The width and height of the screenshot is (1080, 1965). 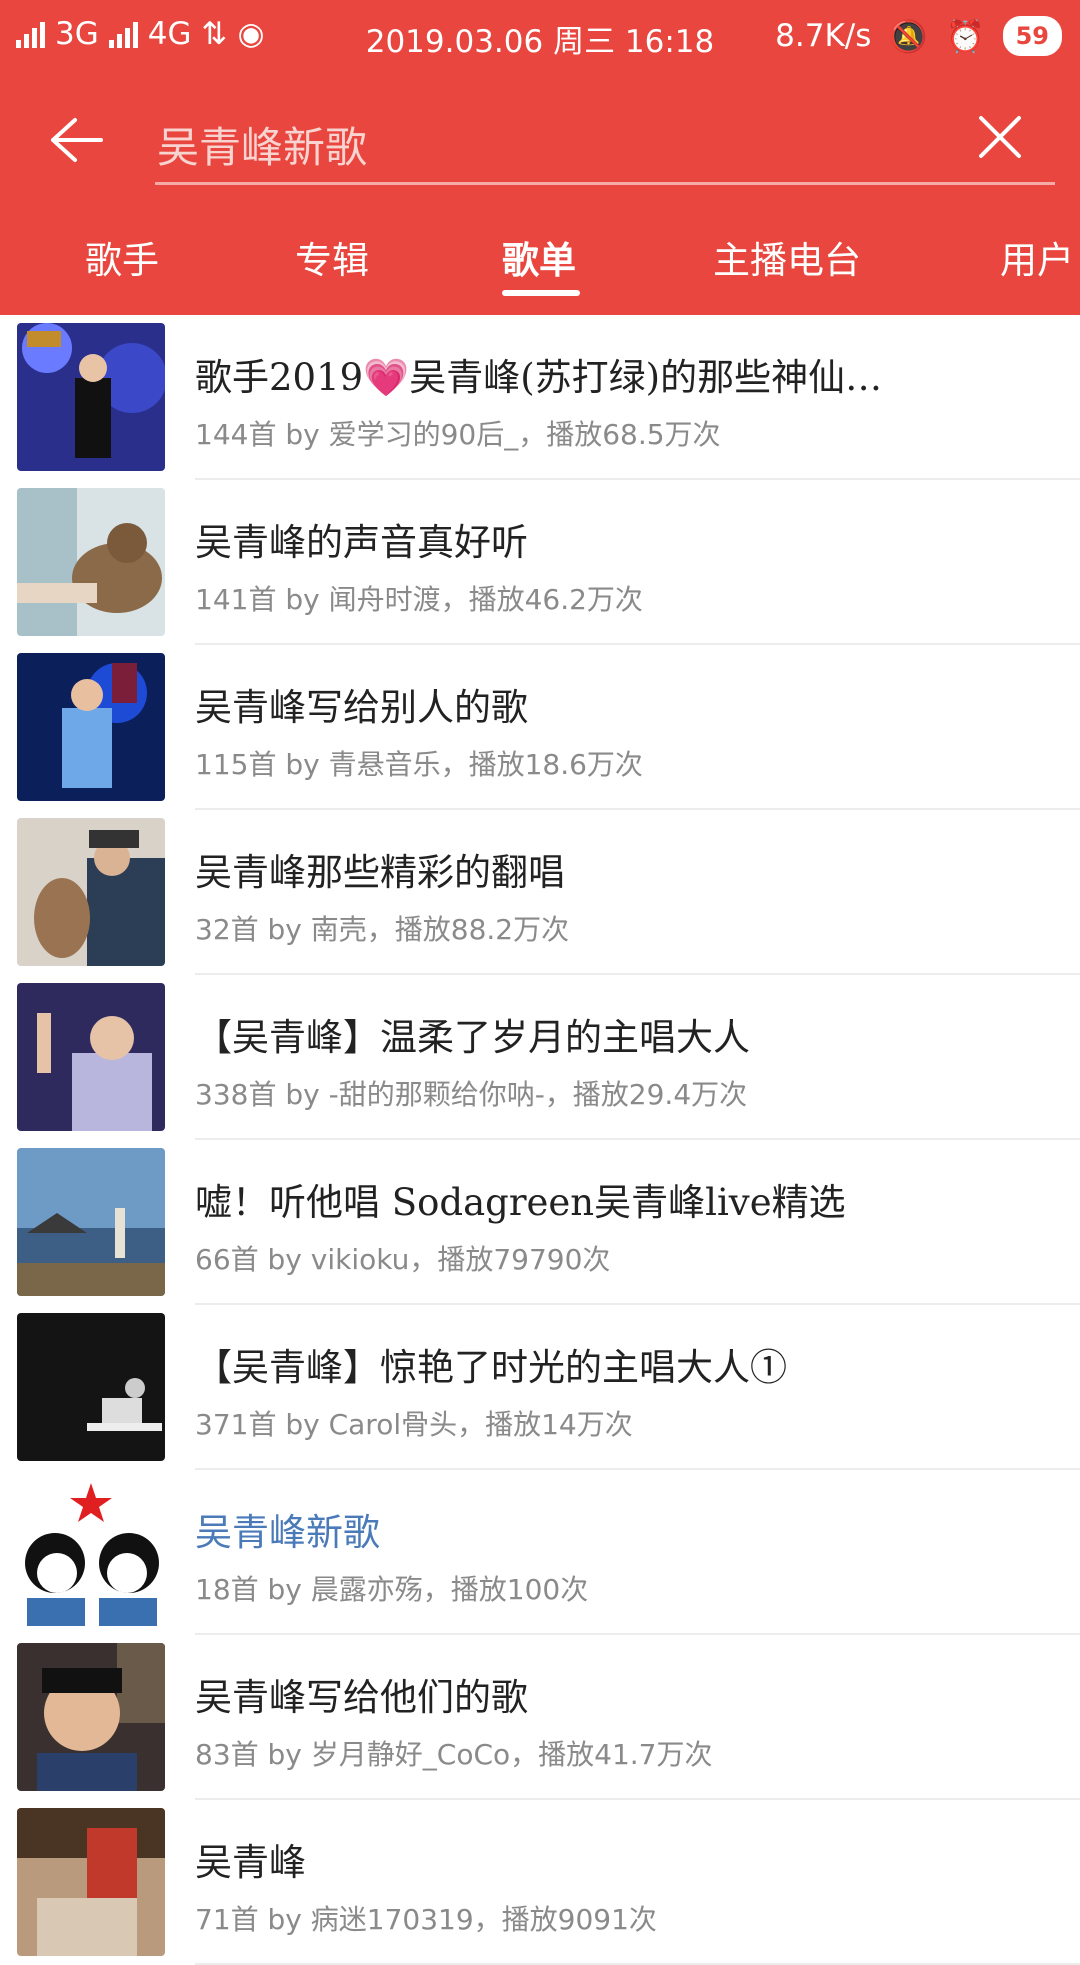 I want to click on playlist-title: 吴青峰写给别人的歌, so click(x=361, y=707).